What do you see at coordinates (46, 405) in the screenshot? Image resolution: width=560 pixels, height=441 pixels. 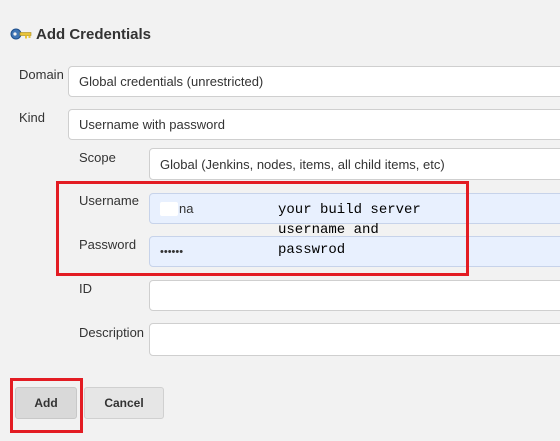 I see `highlight-add-box` at bounding box center [46, 405].